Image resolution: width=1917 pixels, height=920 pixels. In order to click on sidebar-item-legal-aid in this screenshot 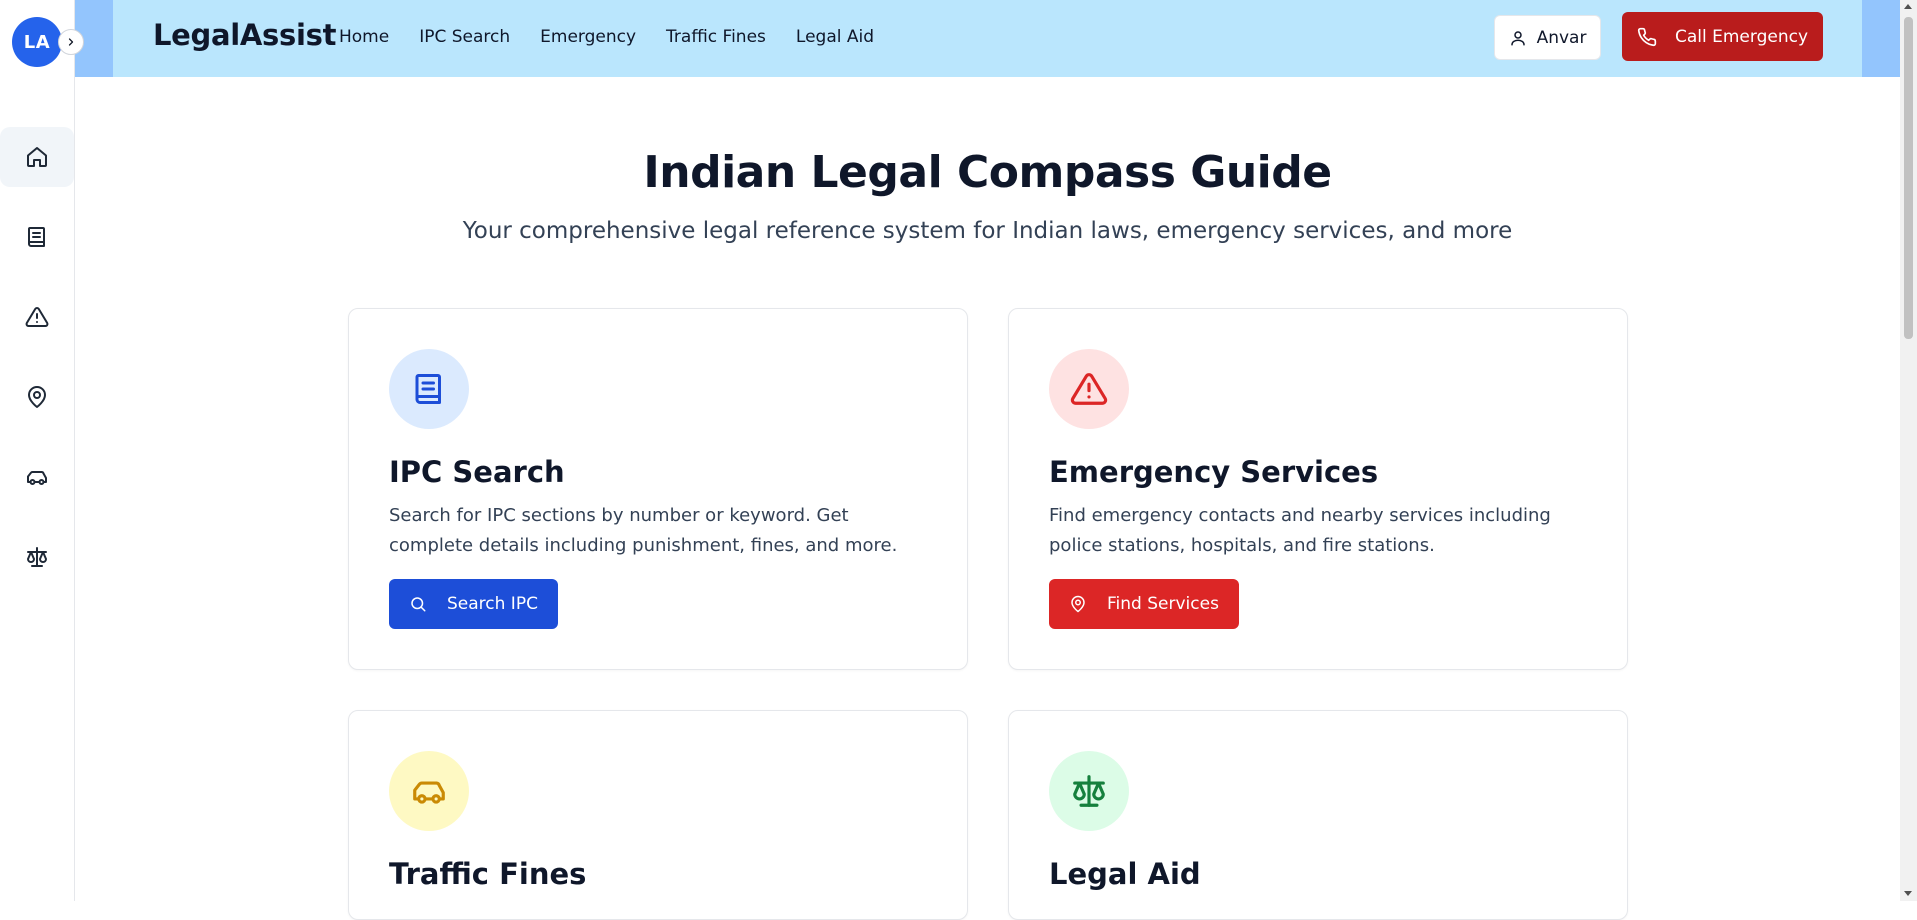, I will do `click(37, 557)`.